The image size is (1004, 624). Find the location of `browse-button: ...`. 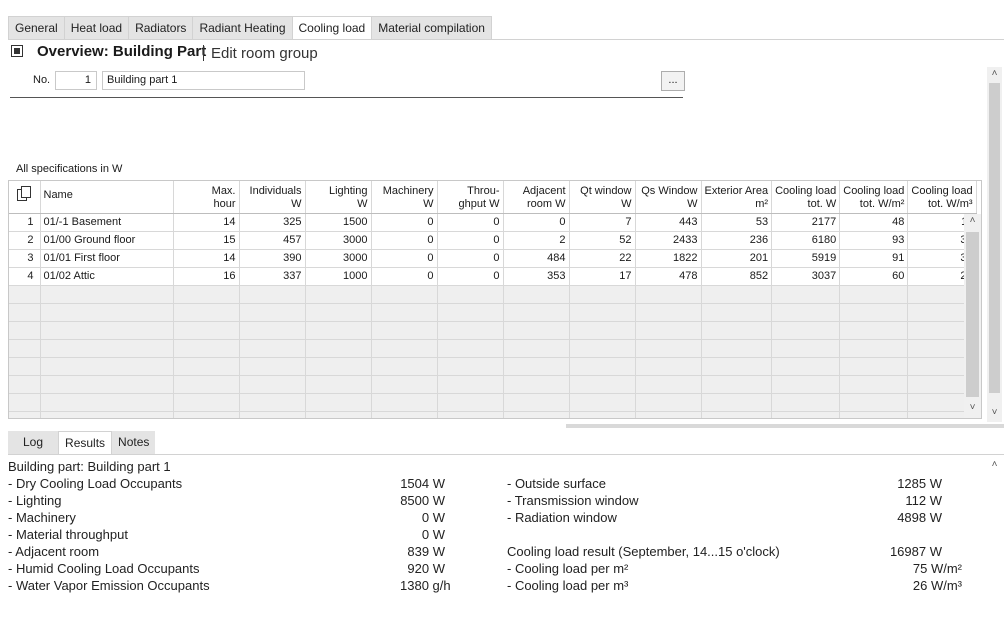

browse-button: ... is located at coordinates (673, 81).